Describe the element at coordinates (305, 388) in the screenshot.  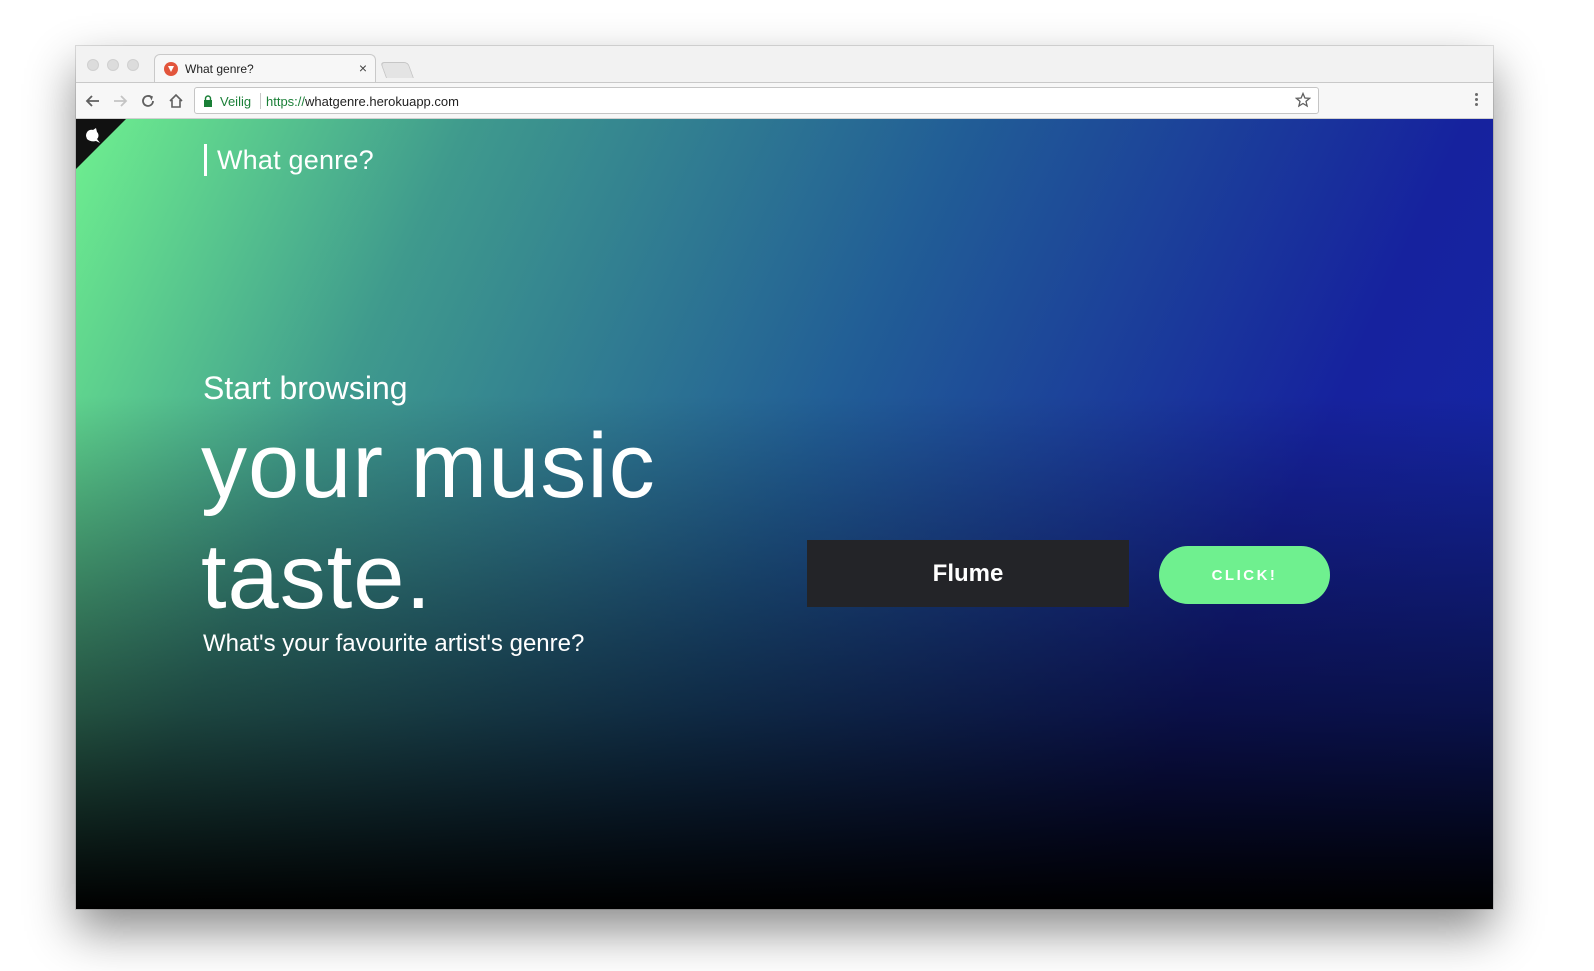
I see `hero-kicker: Start browsing` at that location.